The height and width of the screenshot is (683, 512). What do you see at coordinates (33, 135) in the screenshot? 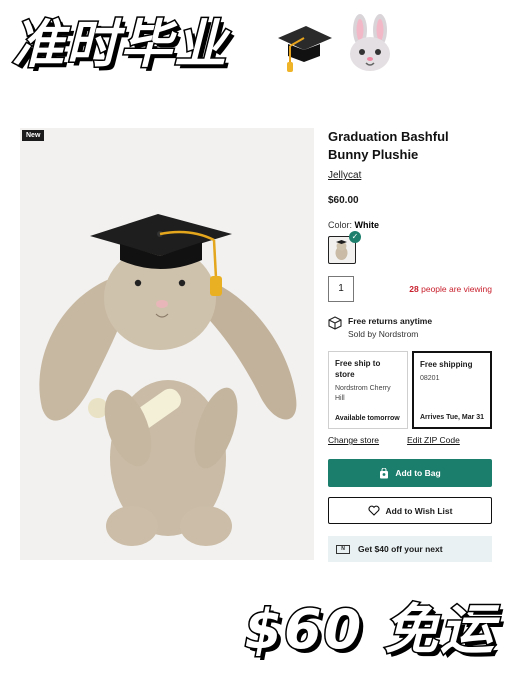
I see `new-badge: New` at bounding box center [33, 135].